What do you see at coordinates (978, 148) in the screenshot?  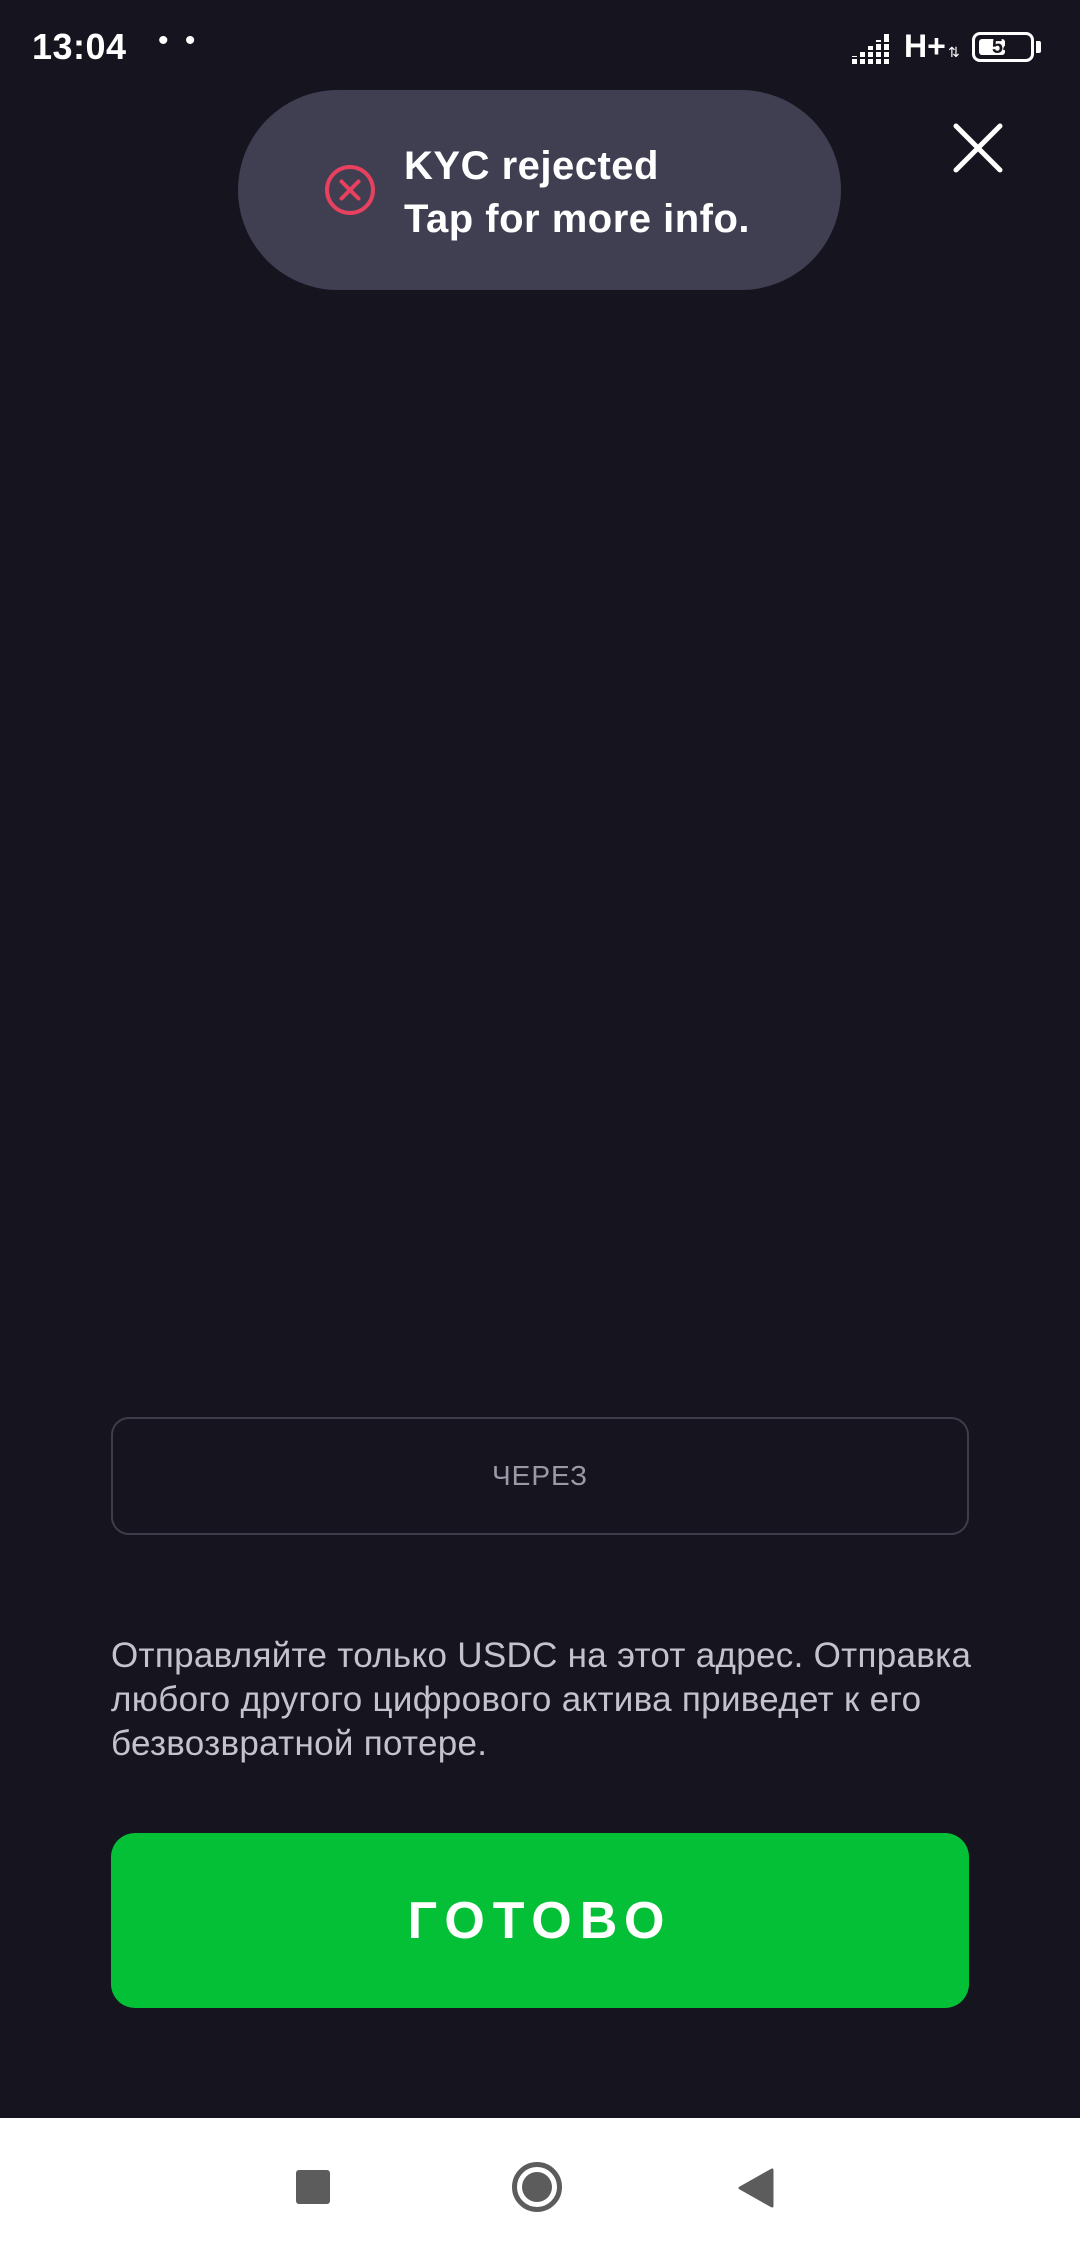 I see `close-icon` at bounding box center [978, 148].